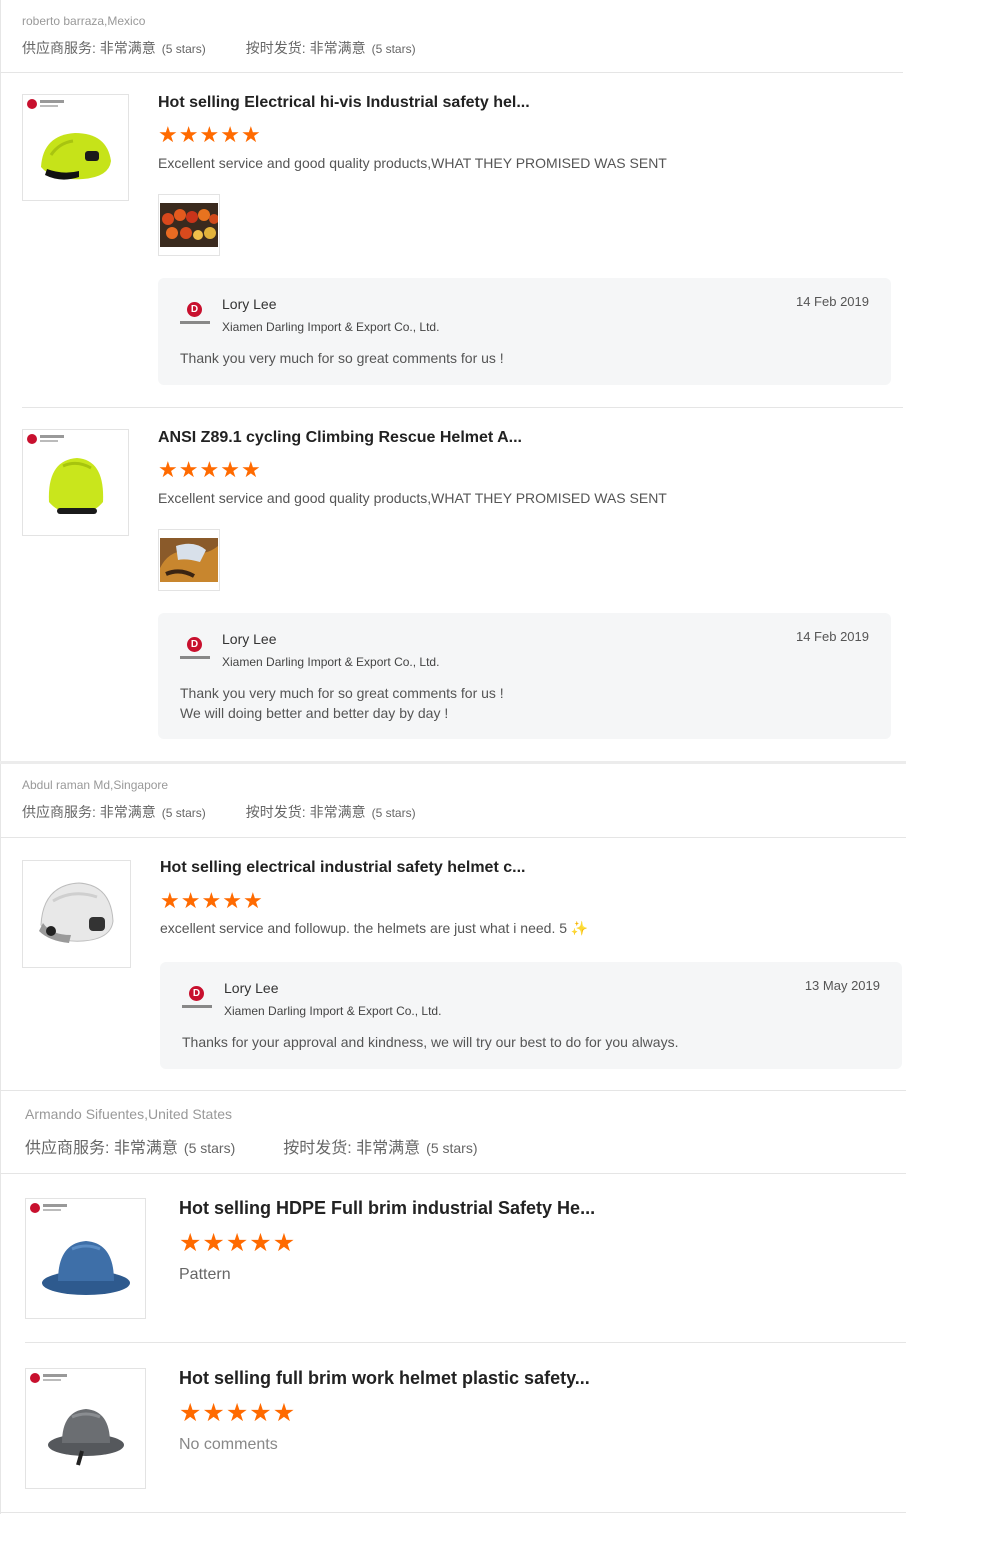  I want to click on review-comment: No comments, so click(228, 1444).